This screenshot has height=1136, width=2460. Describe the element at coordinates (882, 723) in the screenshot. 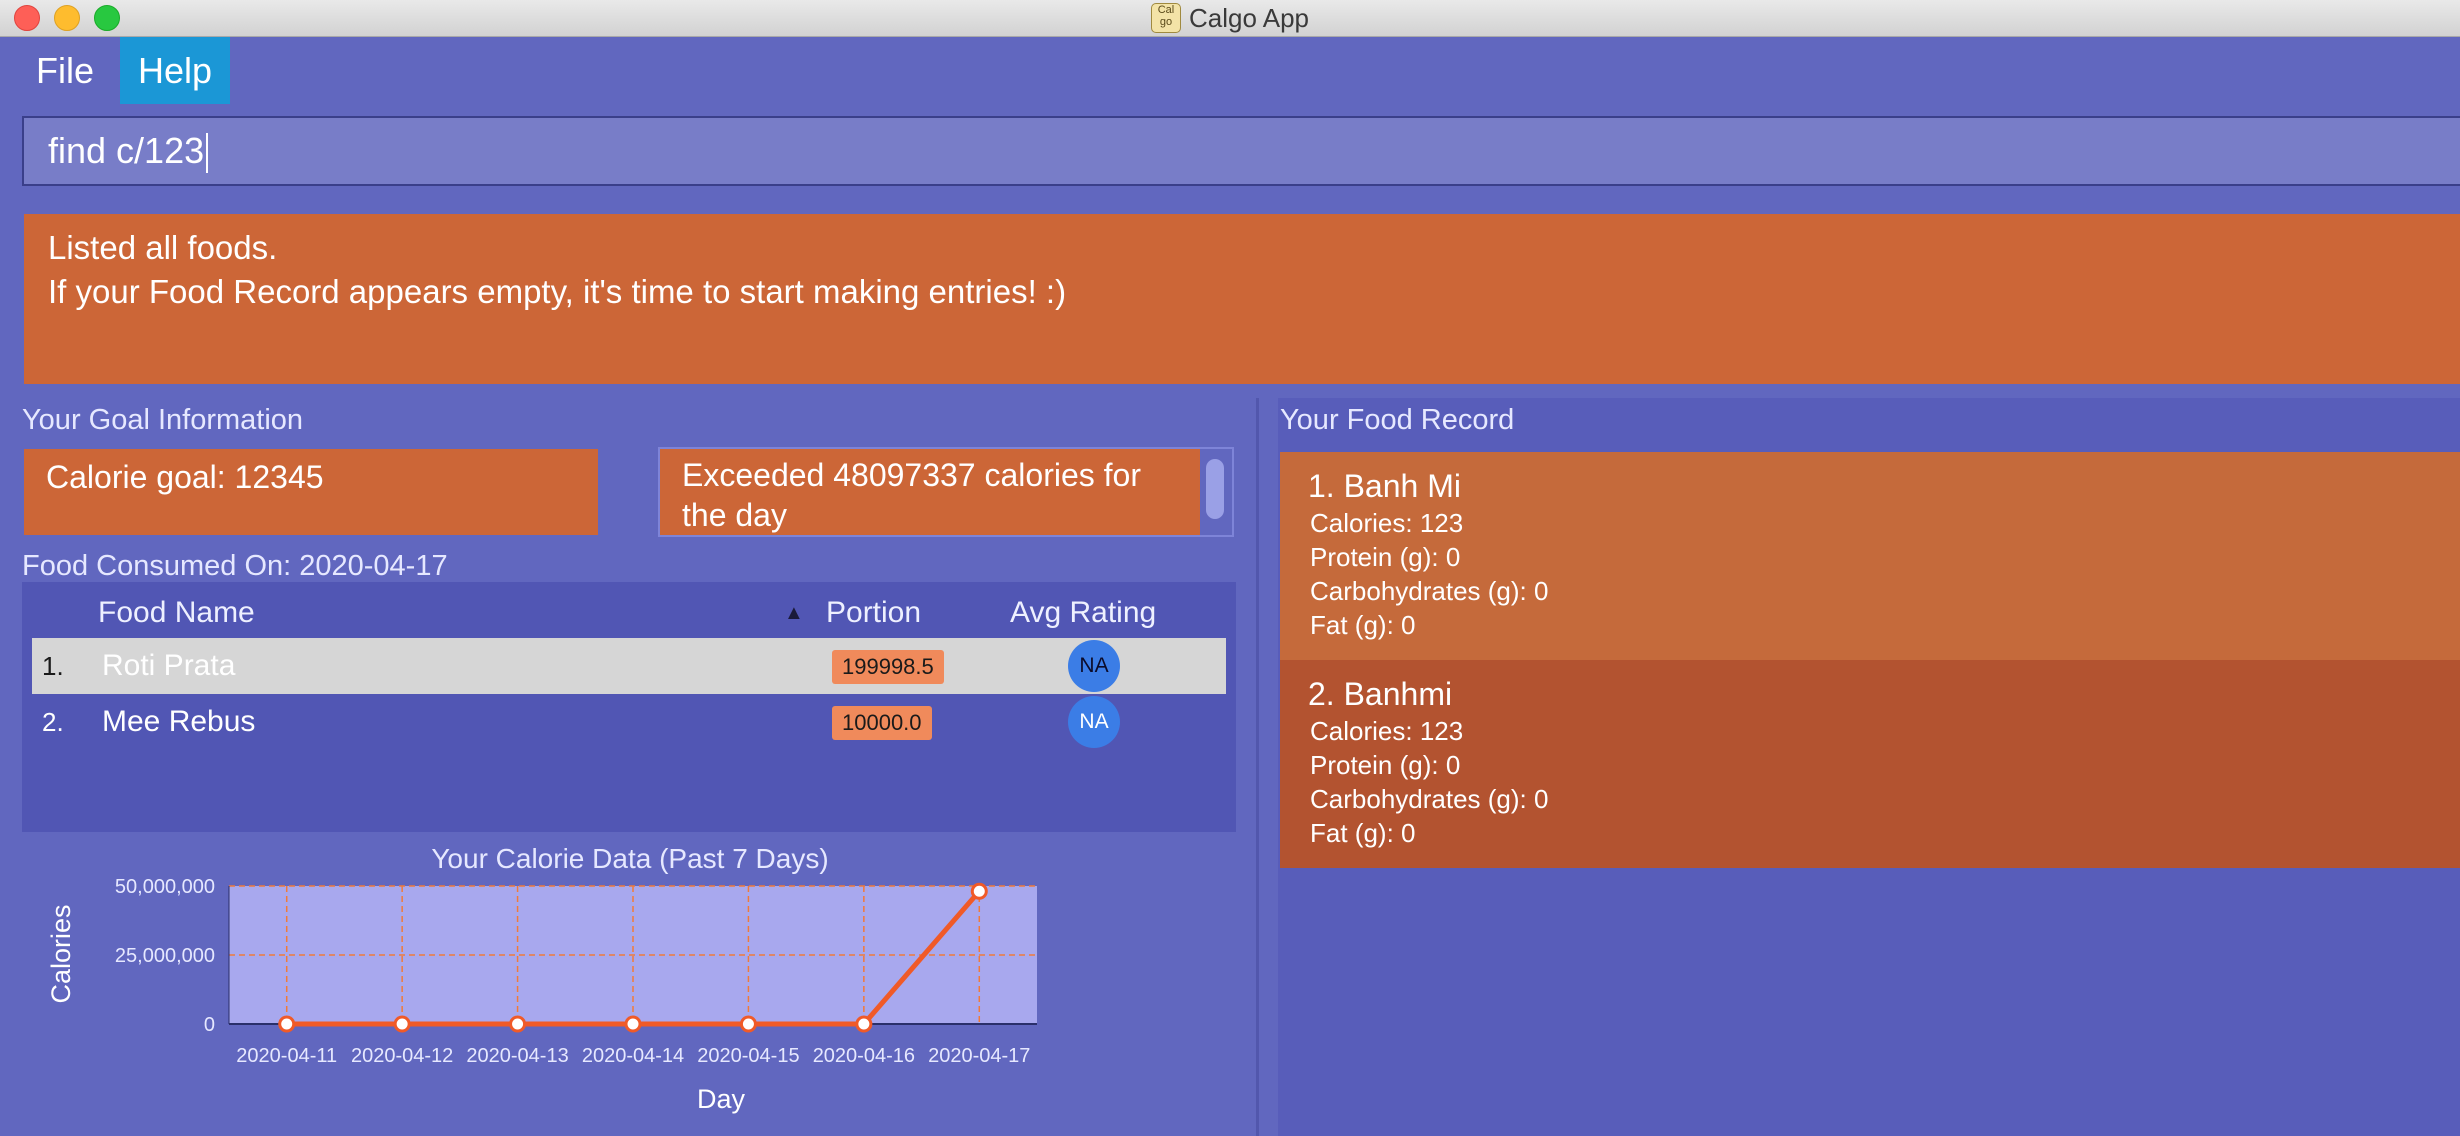

I see `portion-badge: 10000.0` at that location.